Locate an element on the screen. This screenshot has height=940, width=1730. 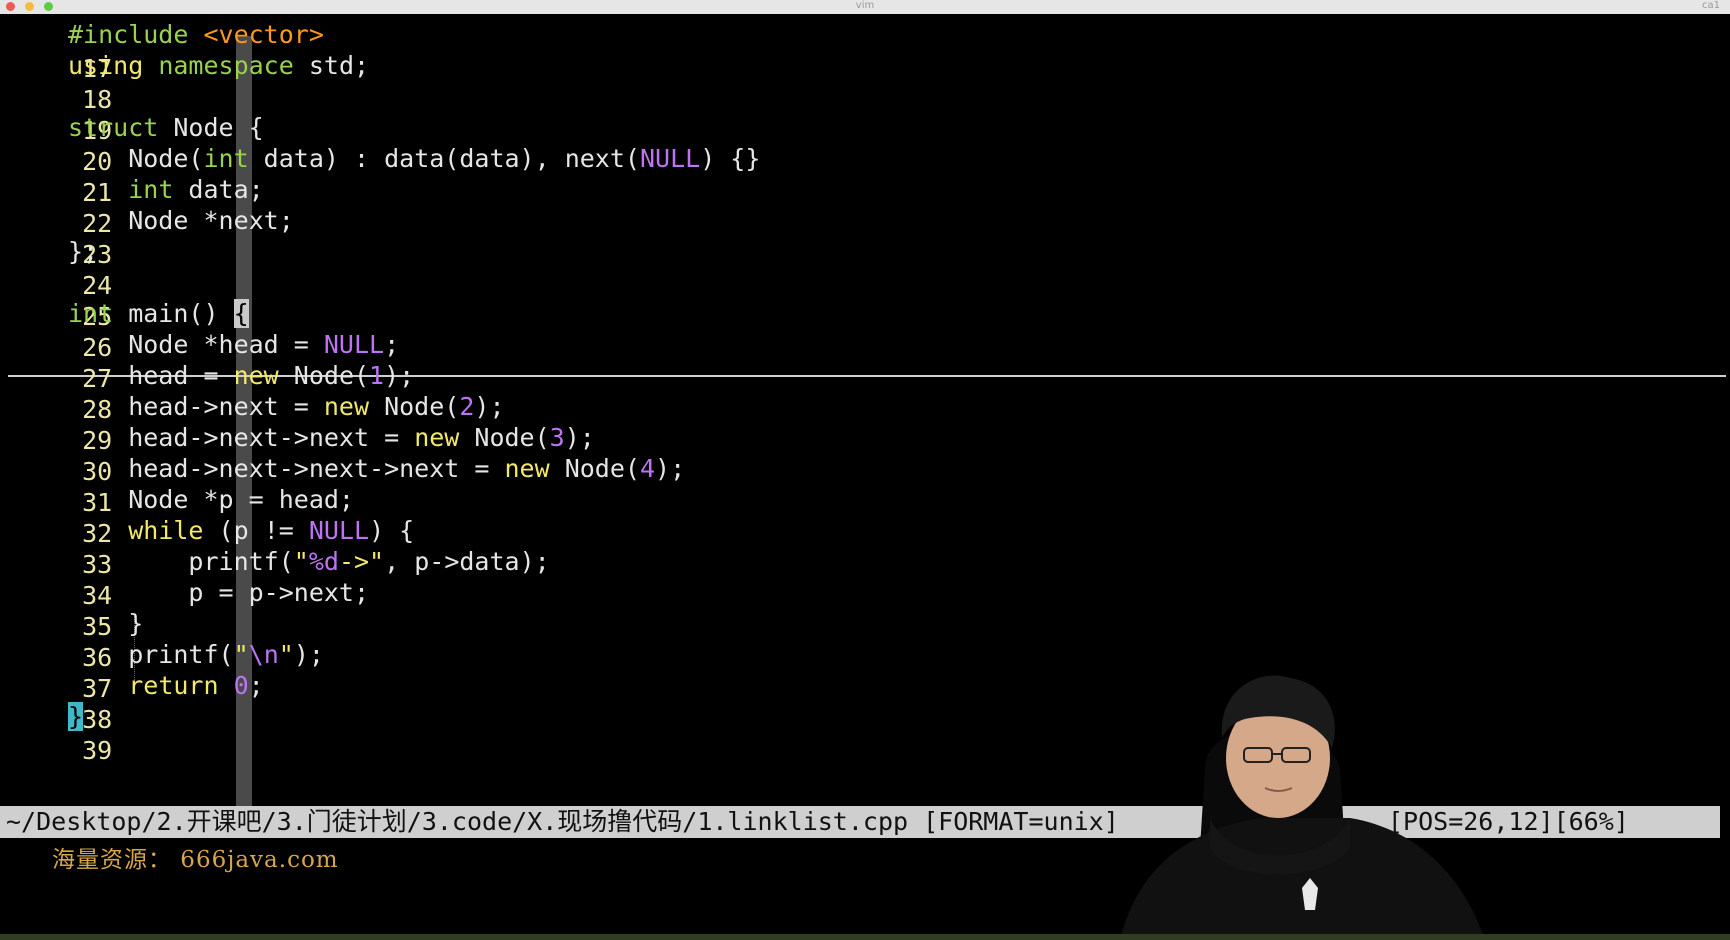
code-text: printf("%d->", p->data); is located at coordinates (309, 561).